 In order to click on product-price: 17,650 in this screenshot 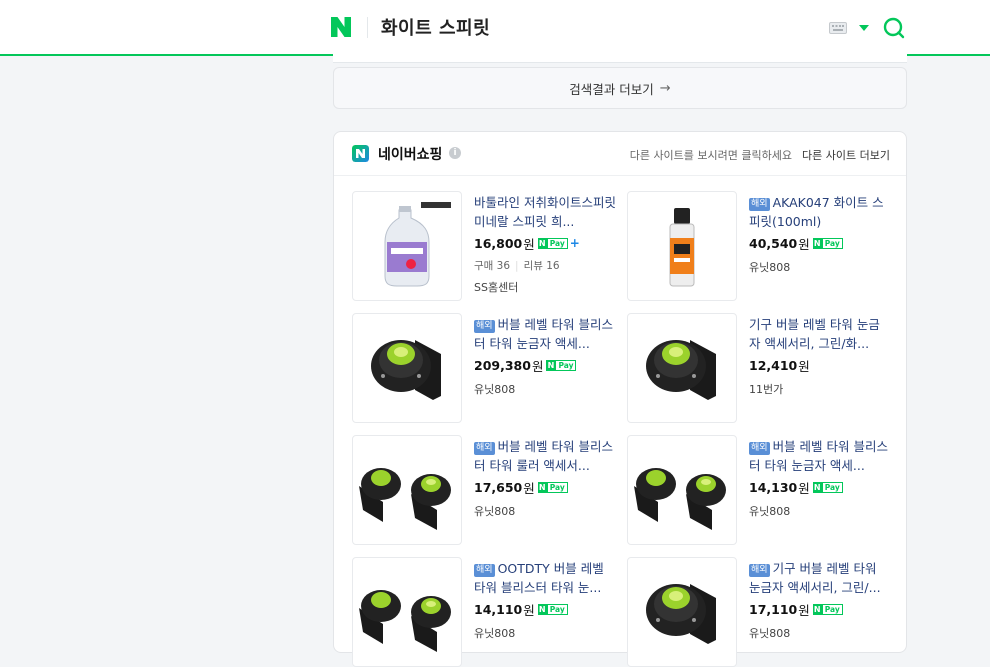, I will do `click(498, 487)`.